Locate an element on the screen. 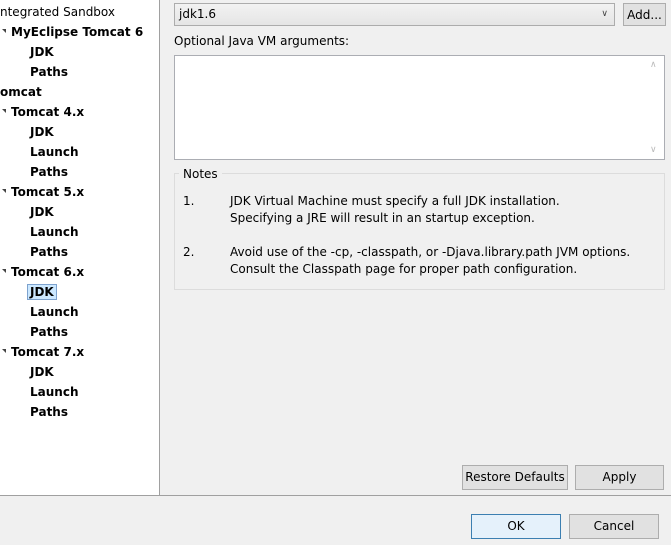  tree-item: ntegrated Sandbox is located at coordinates (57, 12).